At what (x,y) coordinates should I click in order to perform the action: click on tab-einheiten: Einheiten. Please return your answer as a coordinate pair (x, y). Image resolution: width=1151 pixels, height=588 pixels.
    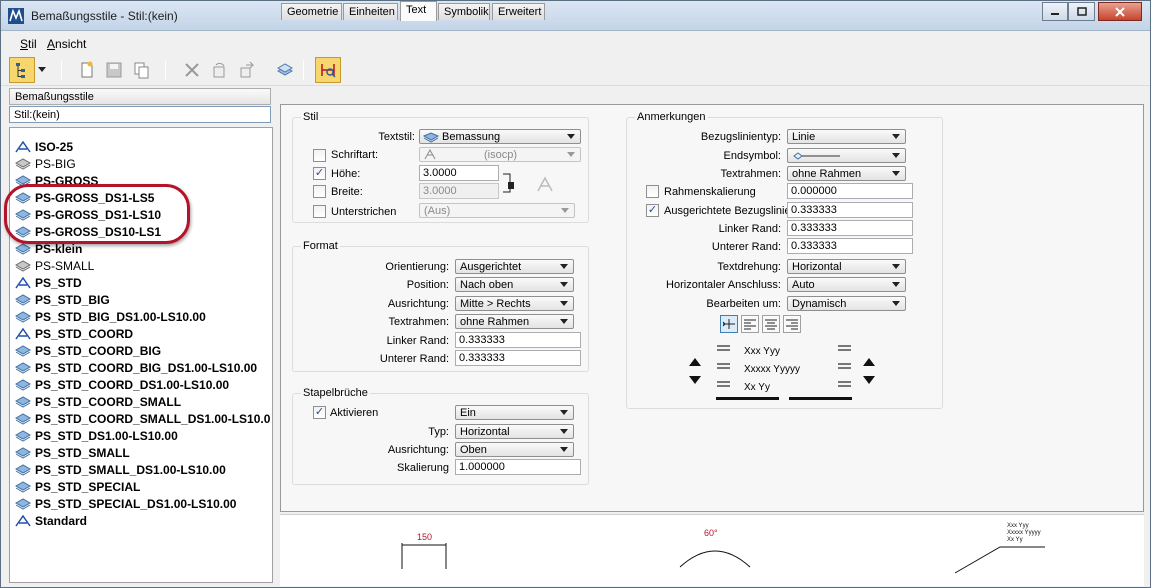
    Looking at the image, I should click on (370, 11).